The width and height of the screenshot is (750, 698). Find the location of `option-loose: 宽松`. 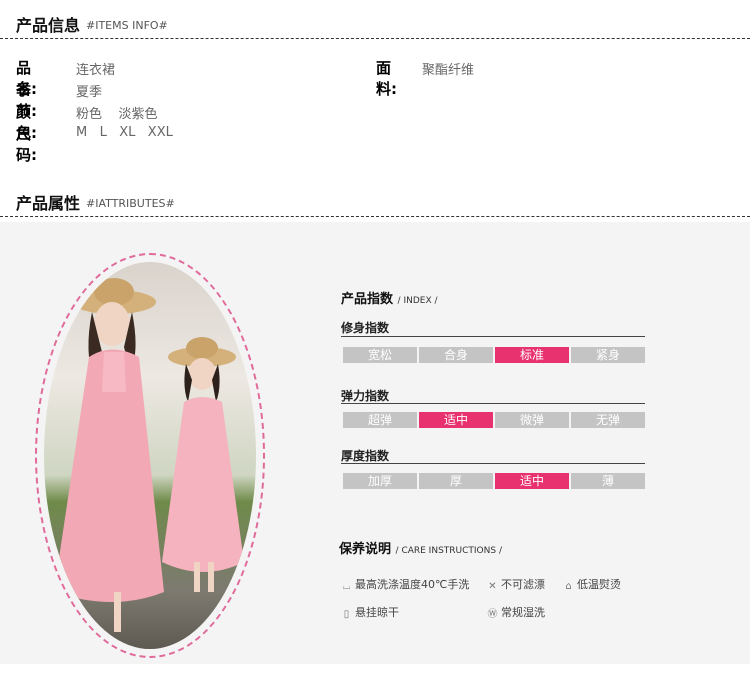

option-loose: 宽松 is located at coordinates (380, 355).